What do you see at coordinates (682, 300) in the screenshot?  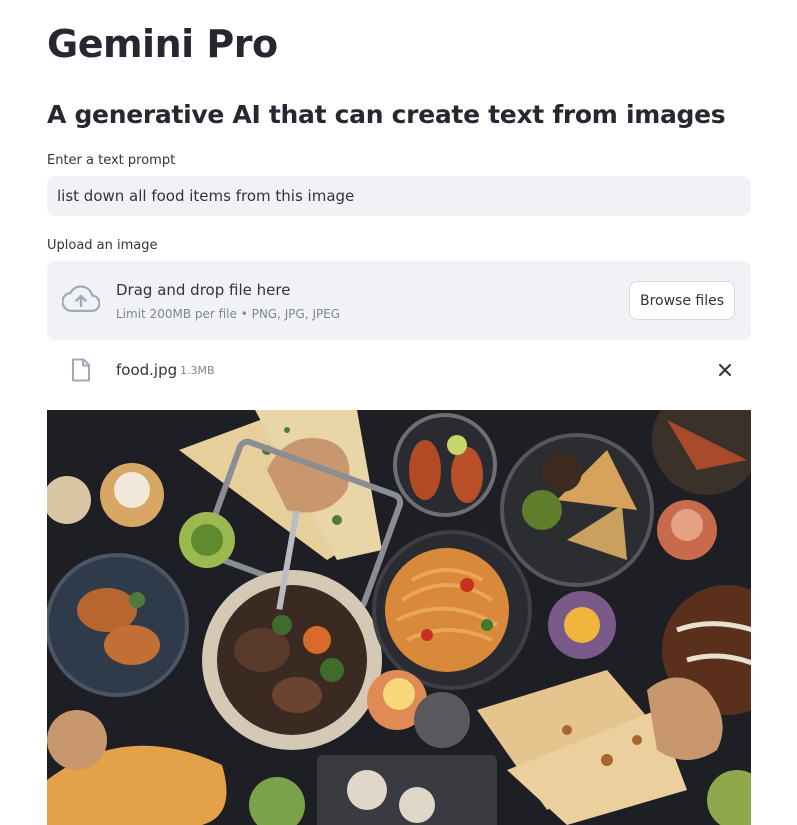 I see `browse-files-button: Browse files` at bounding box center [682, 300].